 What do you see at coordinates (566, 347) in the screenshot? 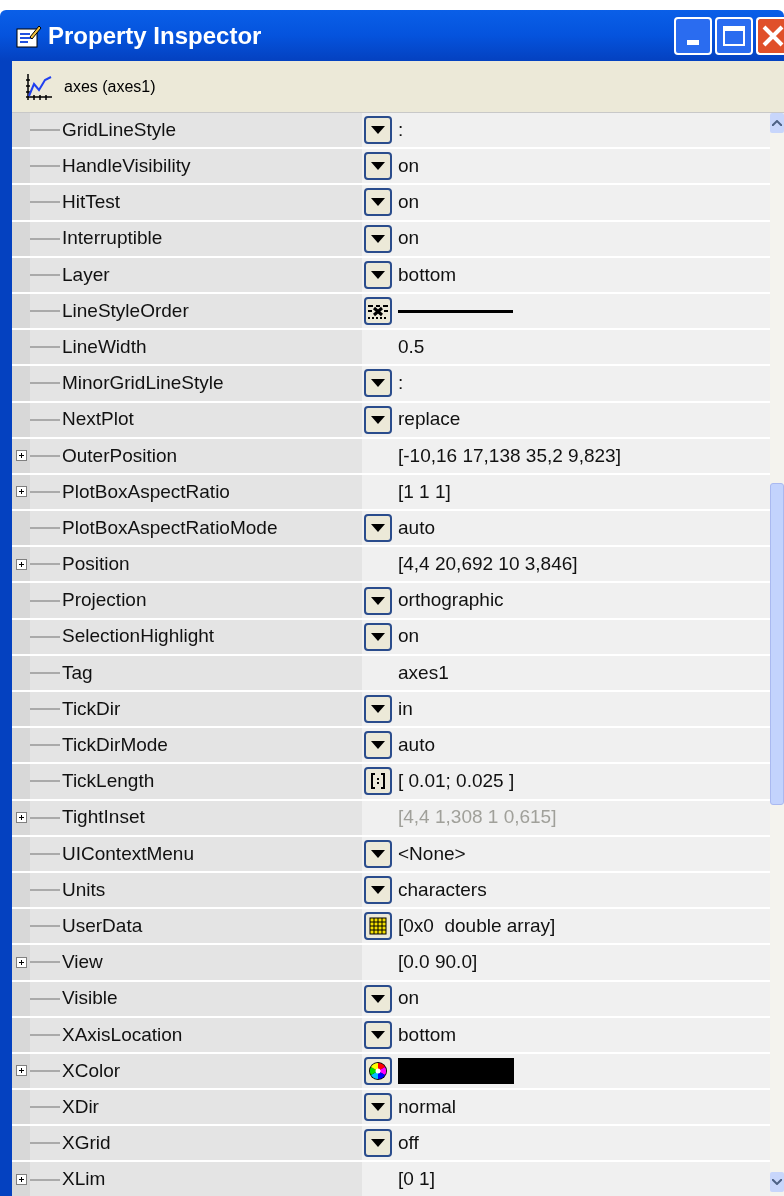
I see `property-value-cell: 0.5` at bounding box center [566, 347].